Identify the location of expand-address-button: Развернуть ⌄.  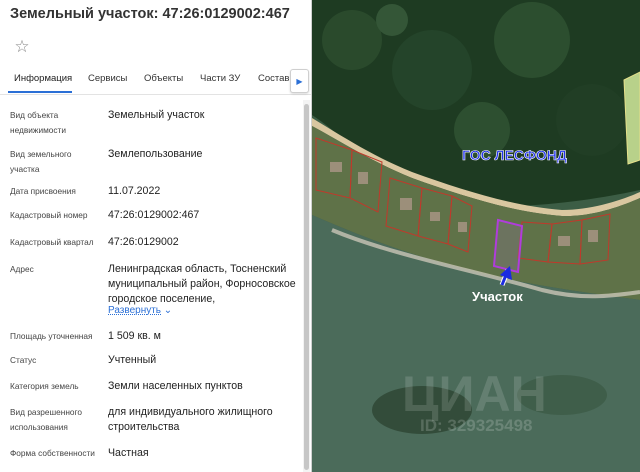
(140, 310).